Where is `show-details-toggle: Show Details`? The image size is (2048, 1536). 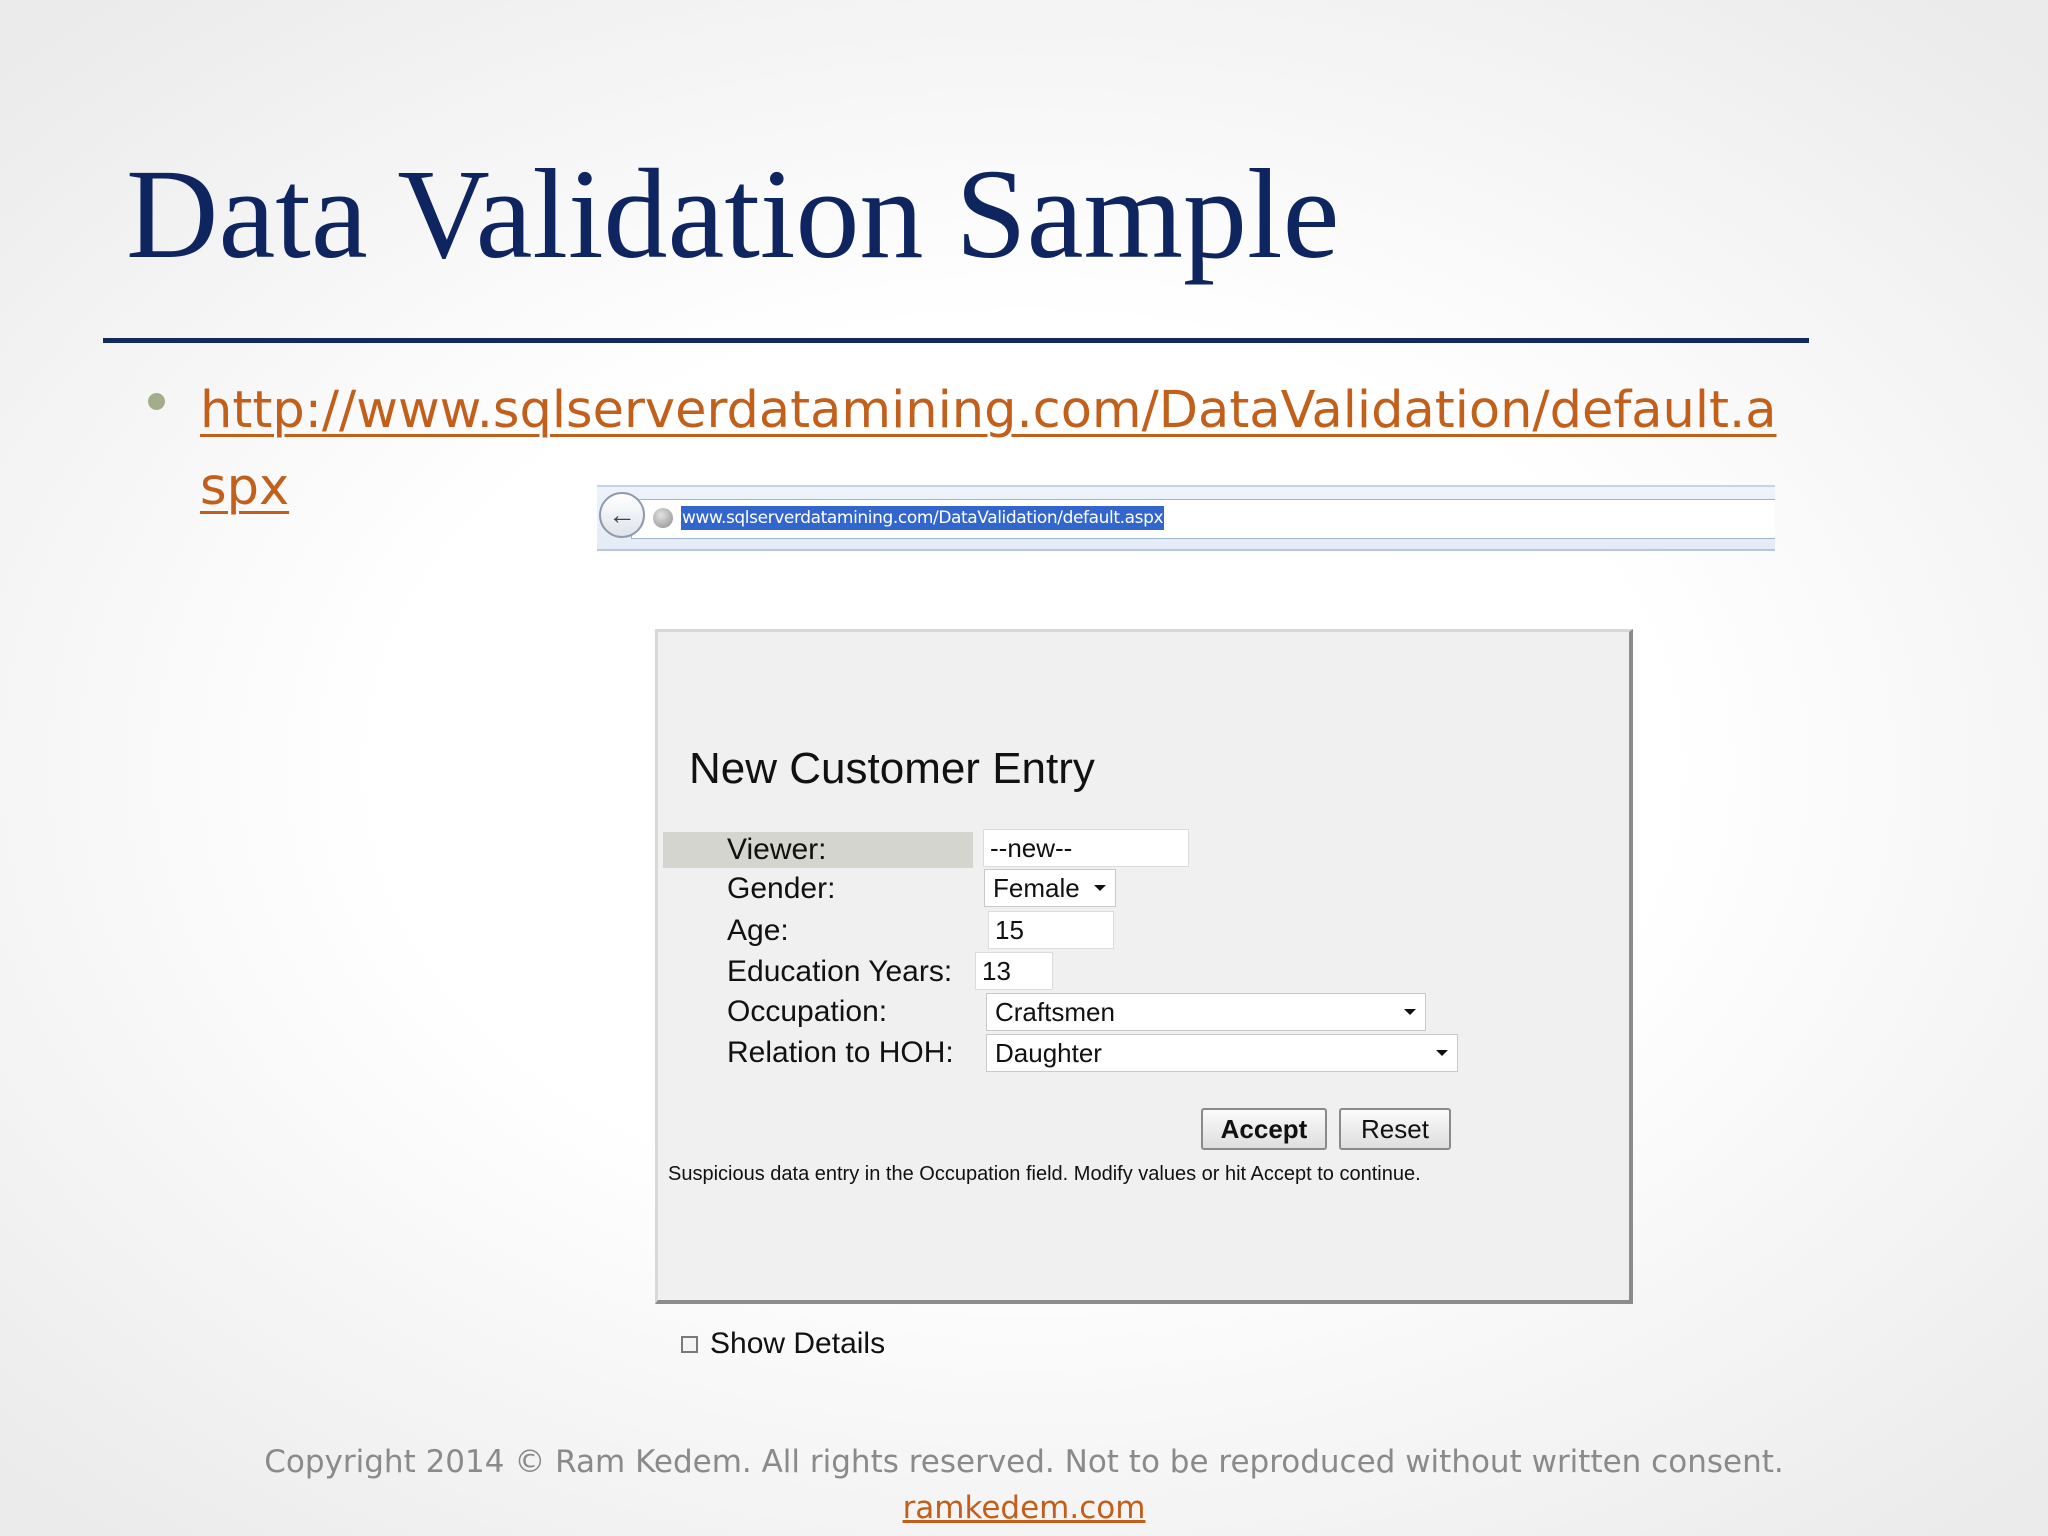
show-details-toggle: Show Details is located at coordinates (783, 1344).